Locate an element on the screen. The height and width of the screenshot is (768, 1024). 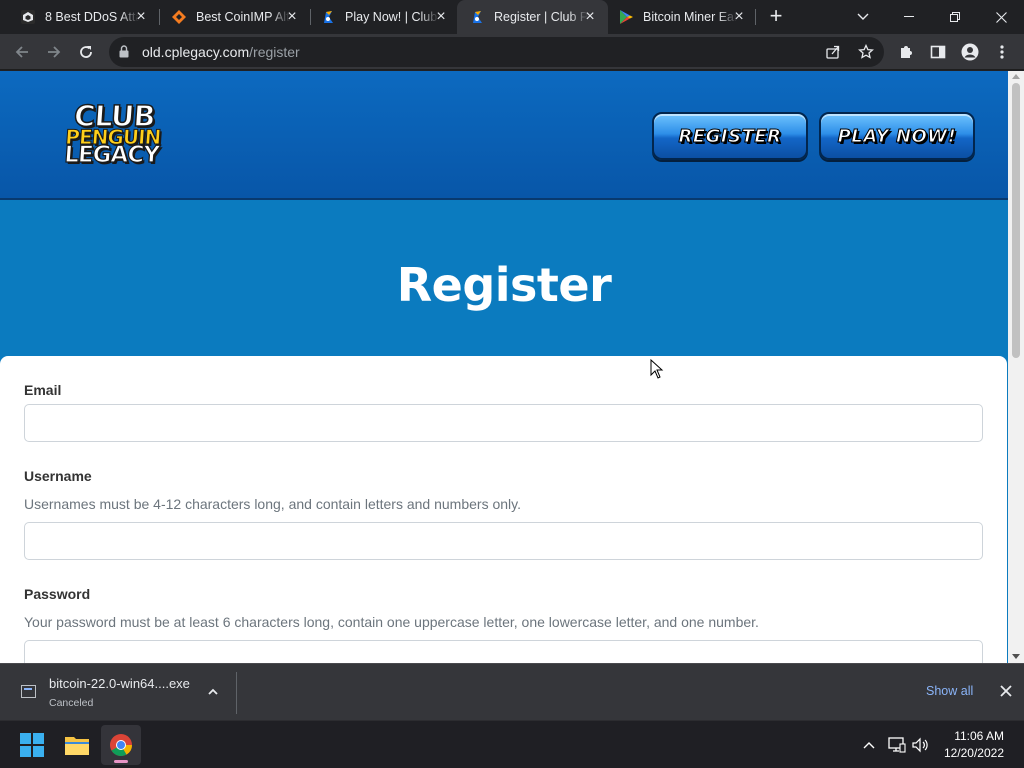
start-button is located at coordinates (32, 745).